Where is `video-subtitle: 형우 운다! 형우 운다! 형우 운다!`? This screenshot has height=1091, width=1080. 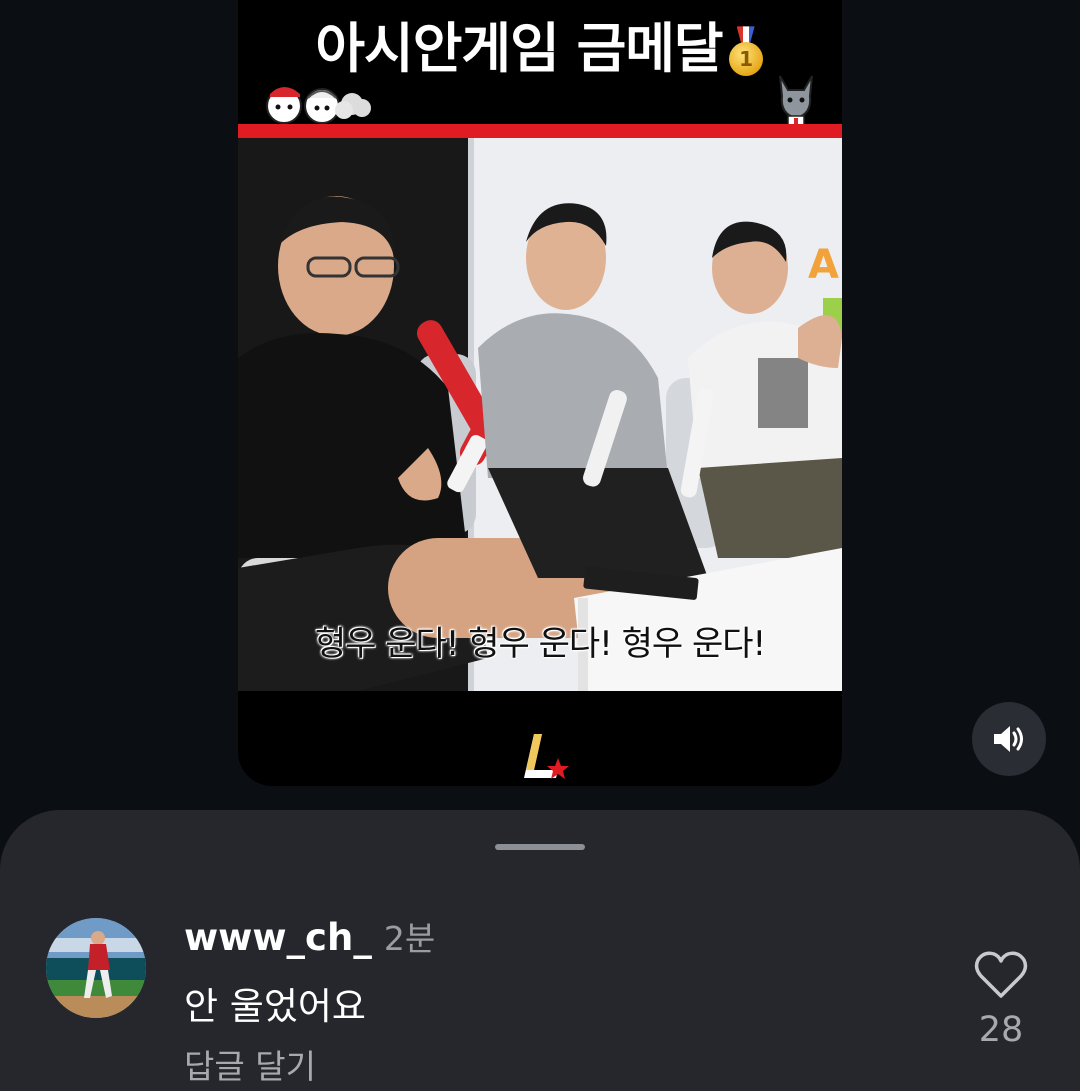 video-subtitle: 형우 운다! 형우 운다! 형우 운다! is located at coordinates (540, 644).